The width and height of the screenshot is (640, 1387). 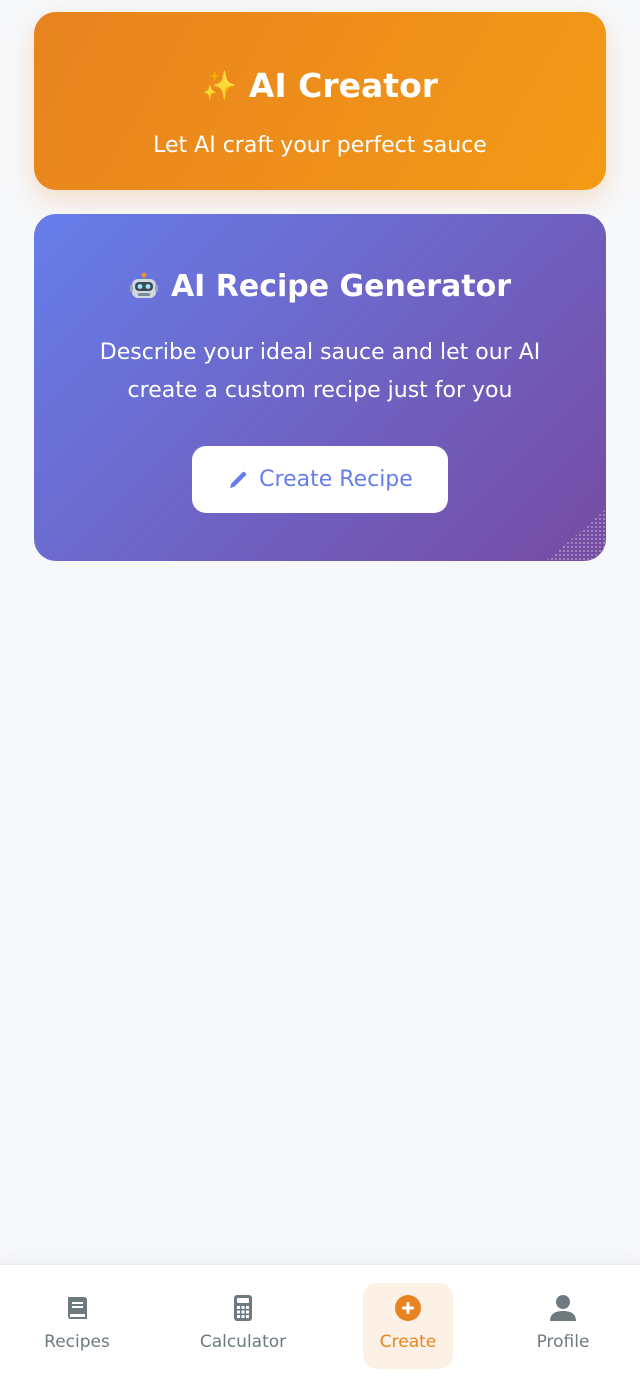 I want to click on create-recipe-button: Create Recipe, so click(x=320, y=479).